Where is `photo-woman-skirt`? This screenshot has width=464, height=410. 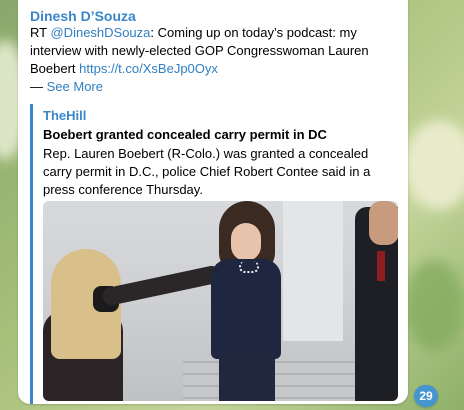 photo-woman-skirt is located at coordinates (247, 376).